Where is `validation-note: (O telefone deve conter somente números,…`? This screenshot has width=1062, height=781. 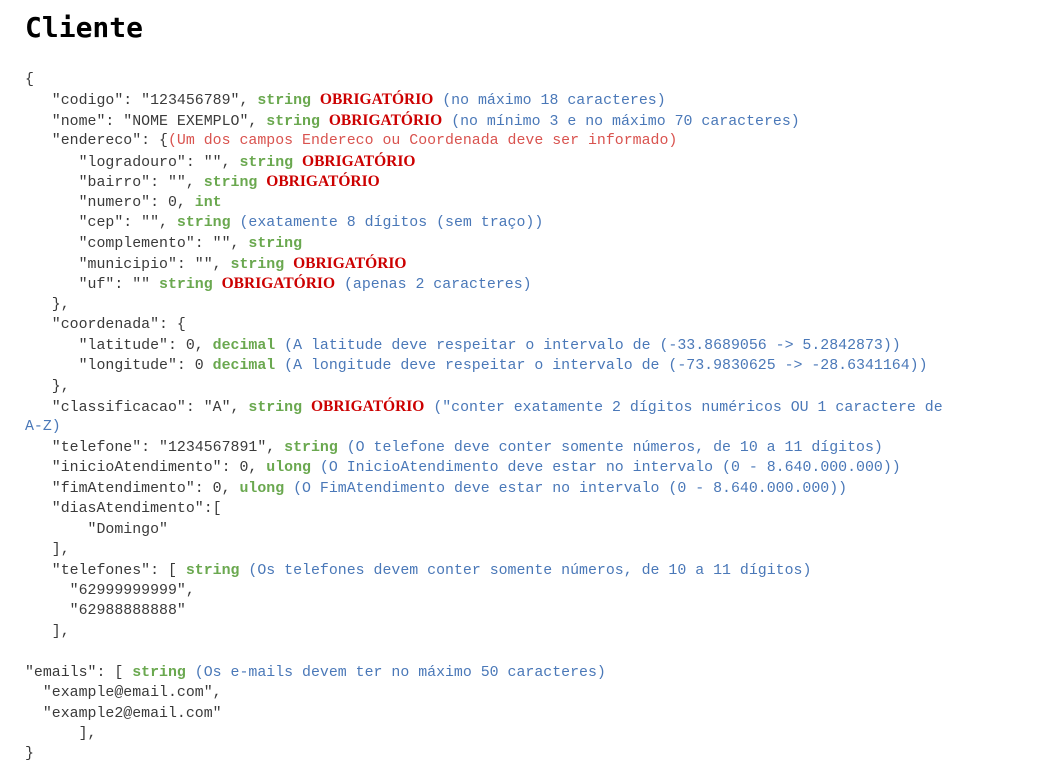 validation-note: (O telefone deve conter somente números,… is located at coordinates (614, 447).